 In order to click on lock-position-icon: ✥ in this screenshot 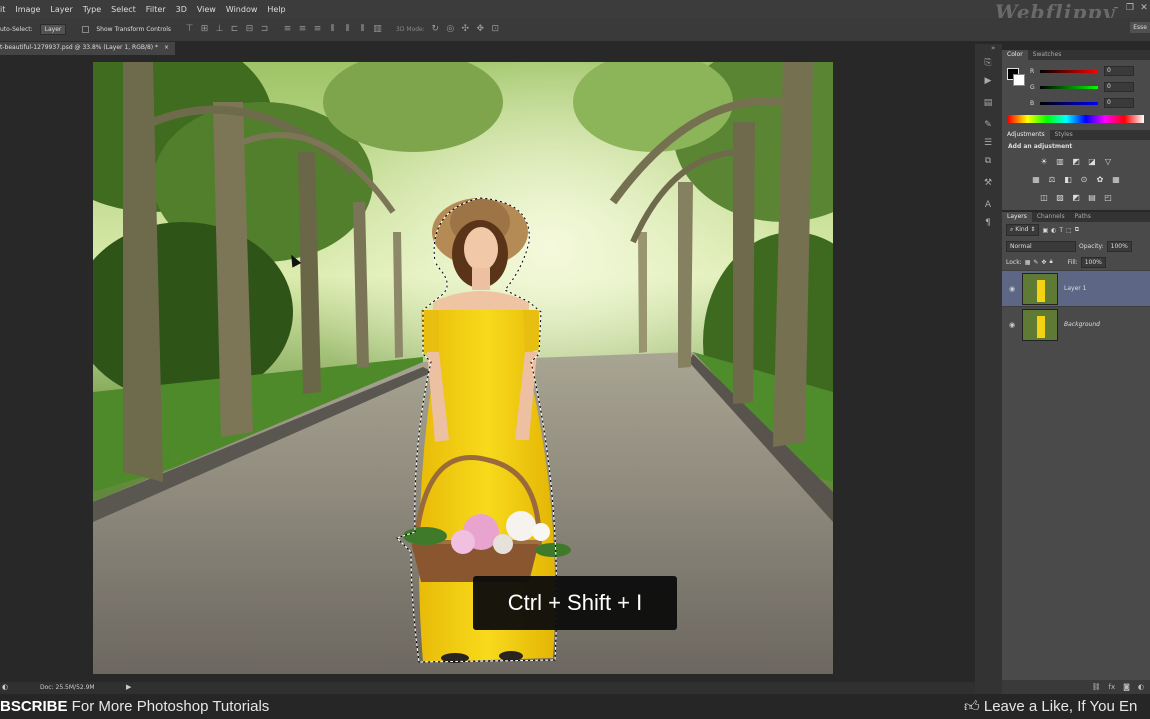, I will do `click(1043, 262)`.